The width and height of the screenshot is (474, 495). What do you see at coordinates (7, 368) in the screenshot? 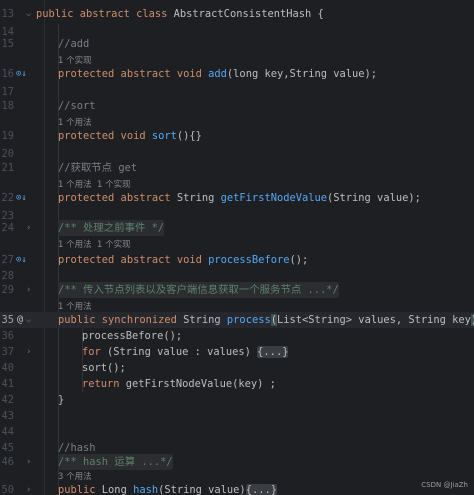
I see `line-number: 40` at bounding box center [7, 368].